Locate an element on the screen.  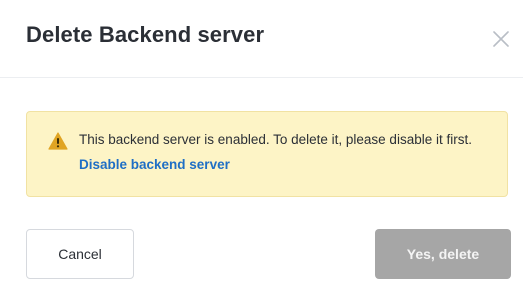
close-button is located at coordinates (501, 39).